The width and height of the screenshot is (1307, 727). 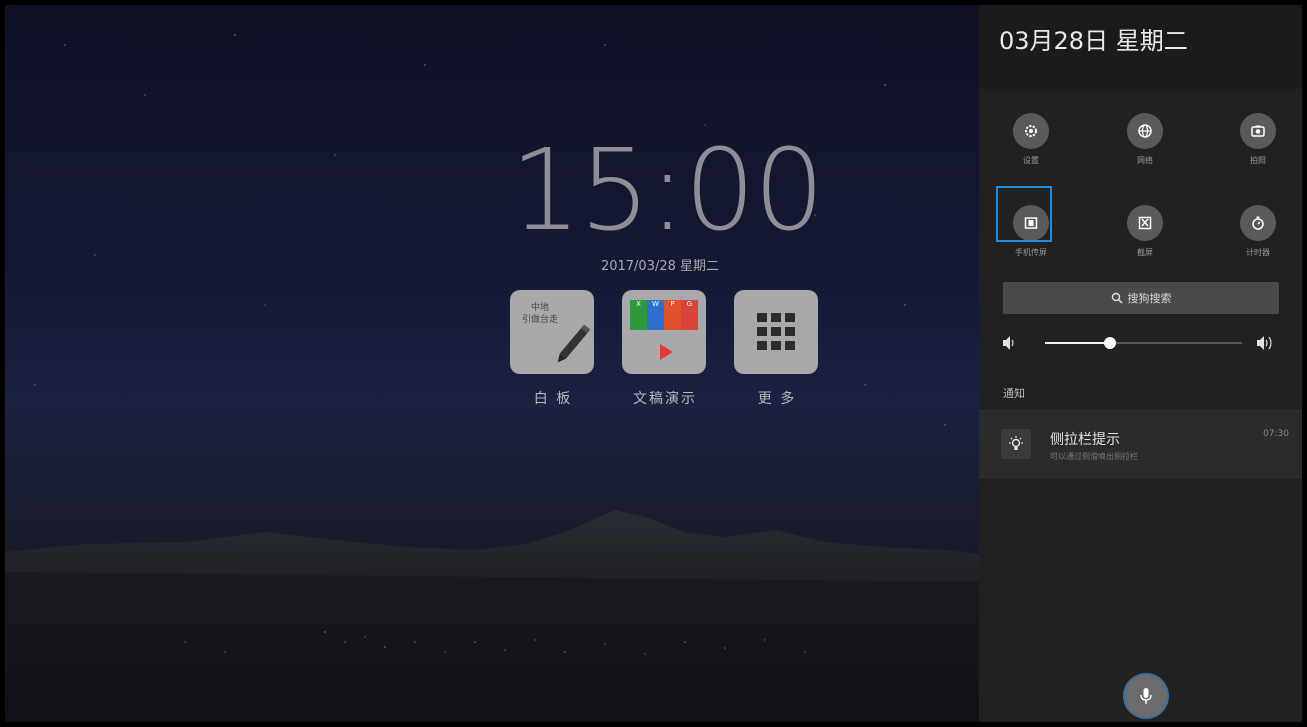 What do you see at coordinates (1145, 131) in the screenshot?
I see `globe-icon` at bounding box center [1145, 131].